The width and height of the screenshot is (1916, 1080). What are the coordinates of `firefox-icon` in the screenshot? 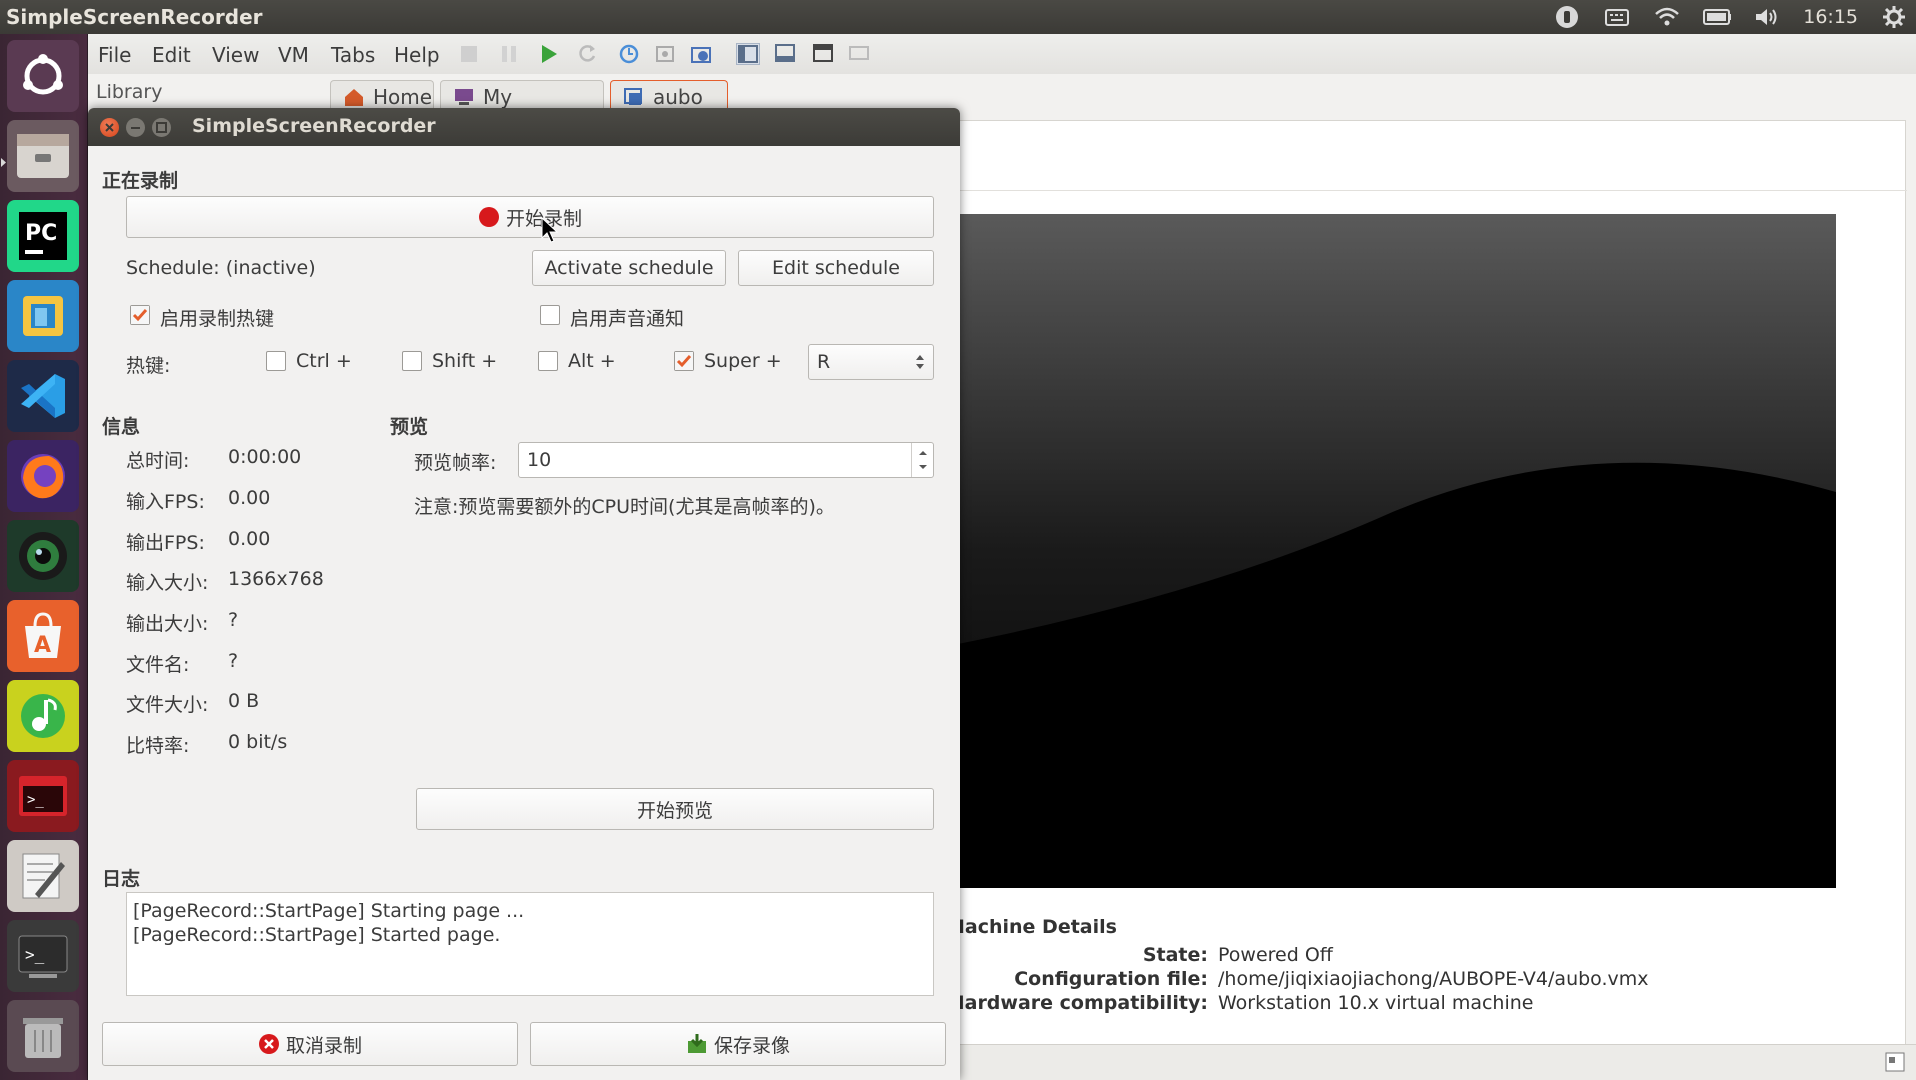 It's located at (43, 476).